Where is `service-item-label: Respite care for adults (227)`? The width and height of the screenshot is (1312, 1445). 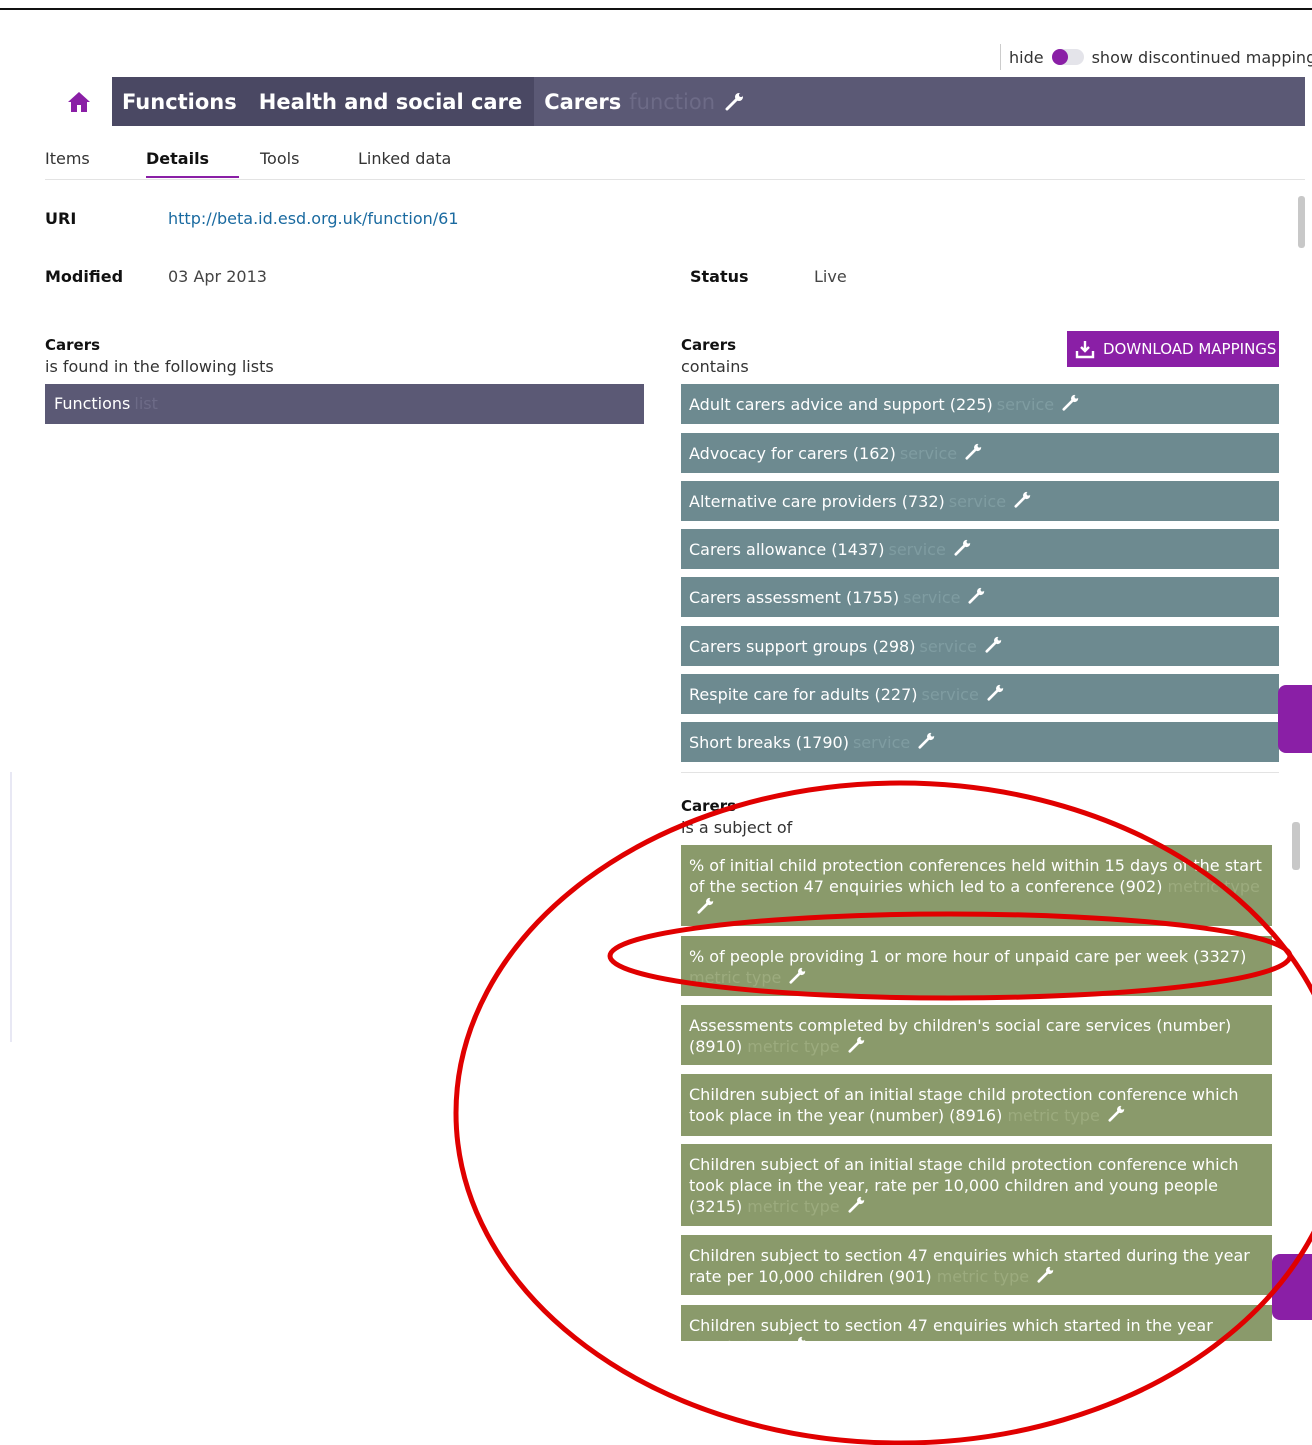
service-item-label: Respite care for adults (227) is located at coordinates (803, 694).